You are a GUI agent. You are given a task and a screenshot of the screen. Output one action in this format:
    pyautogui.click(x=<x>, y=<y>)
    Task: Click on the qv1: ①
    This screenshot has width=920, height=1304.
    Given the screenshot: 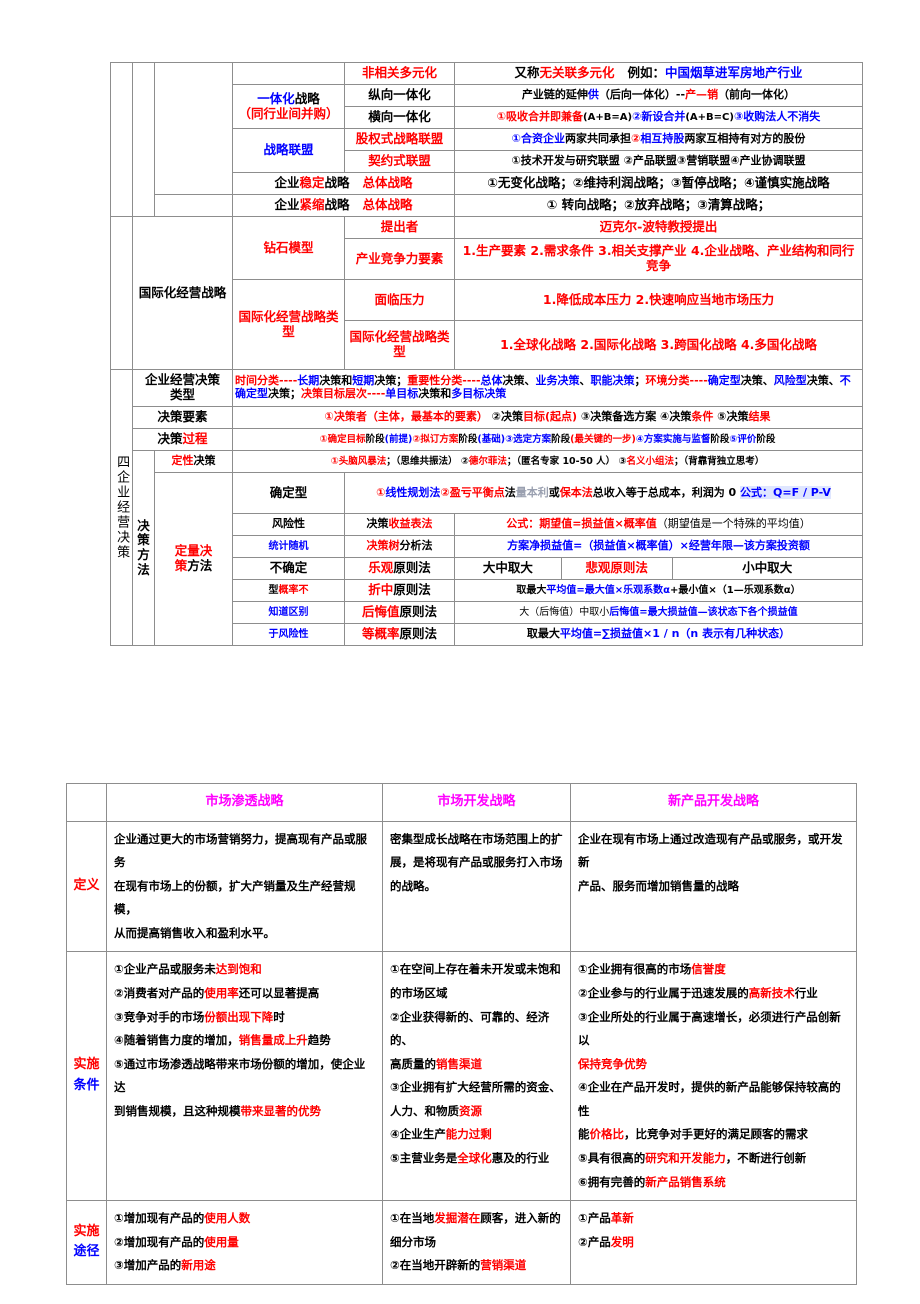 What is the action you would take?
    pyautogui.click(x=334, y=461)
    